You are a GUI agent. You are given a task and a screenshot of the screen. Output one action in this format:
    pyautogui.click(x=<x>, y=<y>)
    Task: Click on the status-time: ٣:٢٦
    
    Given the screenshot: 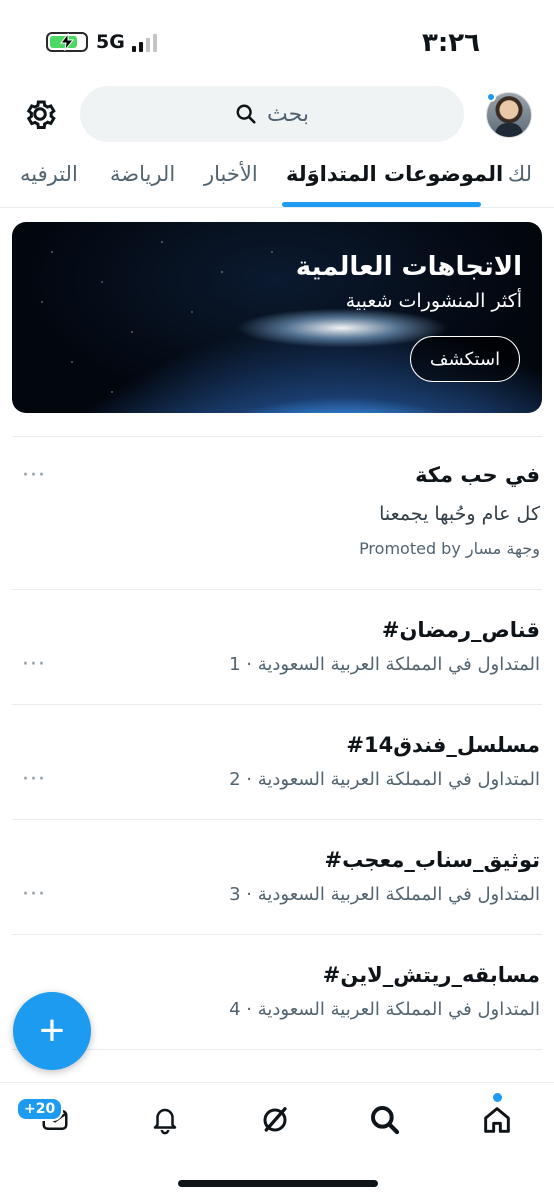 What is the action you would take?
    pyautogui.click(x=450, y=43)
    